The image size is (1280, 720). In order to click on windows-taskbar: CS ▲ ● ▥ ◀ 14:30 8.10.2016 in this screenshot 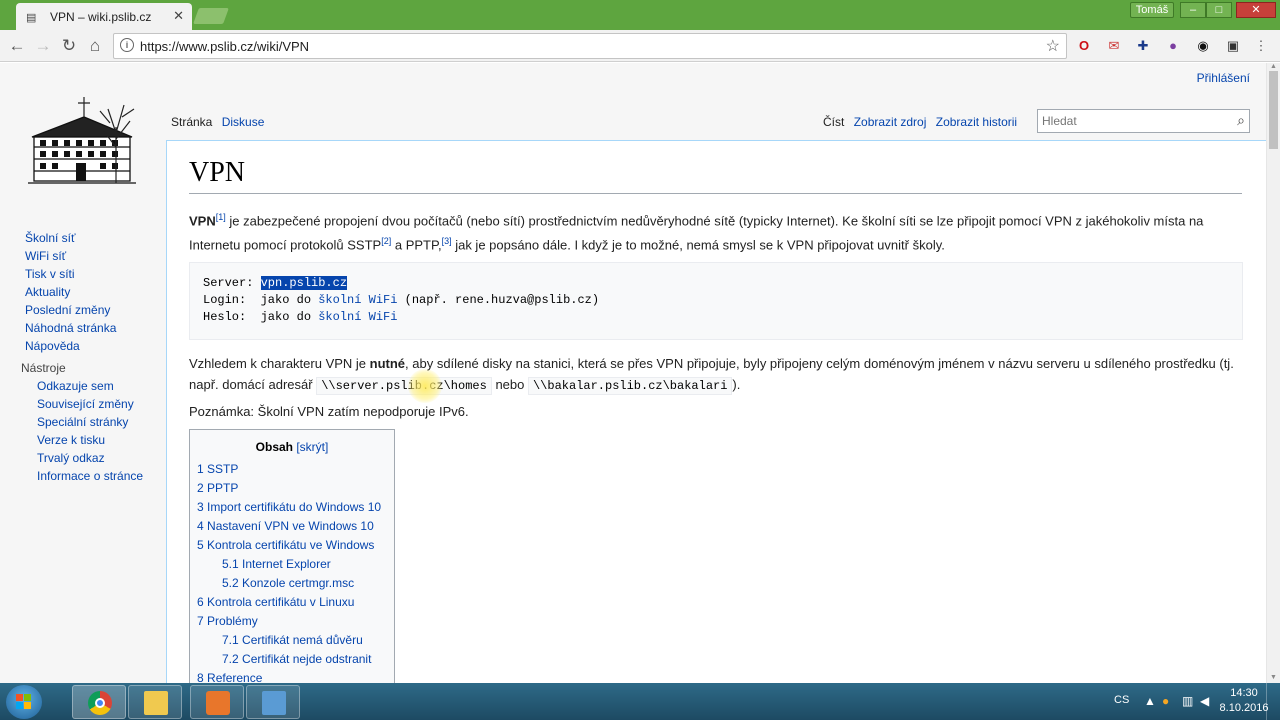, I will do `click(640, 701)`.